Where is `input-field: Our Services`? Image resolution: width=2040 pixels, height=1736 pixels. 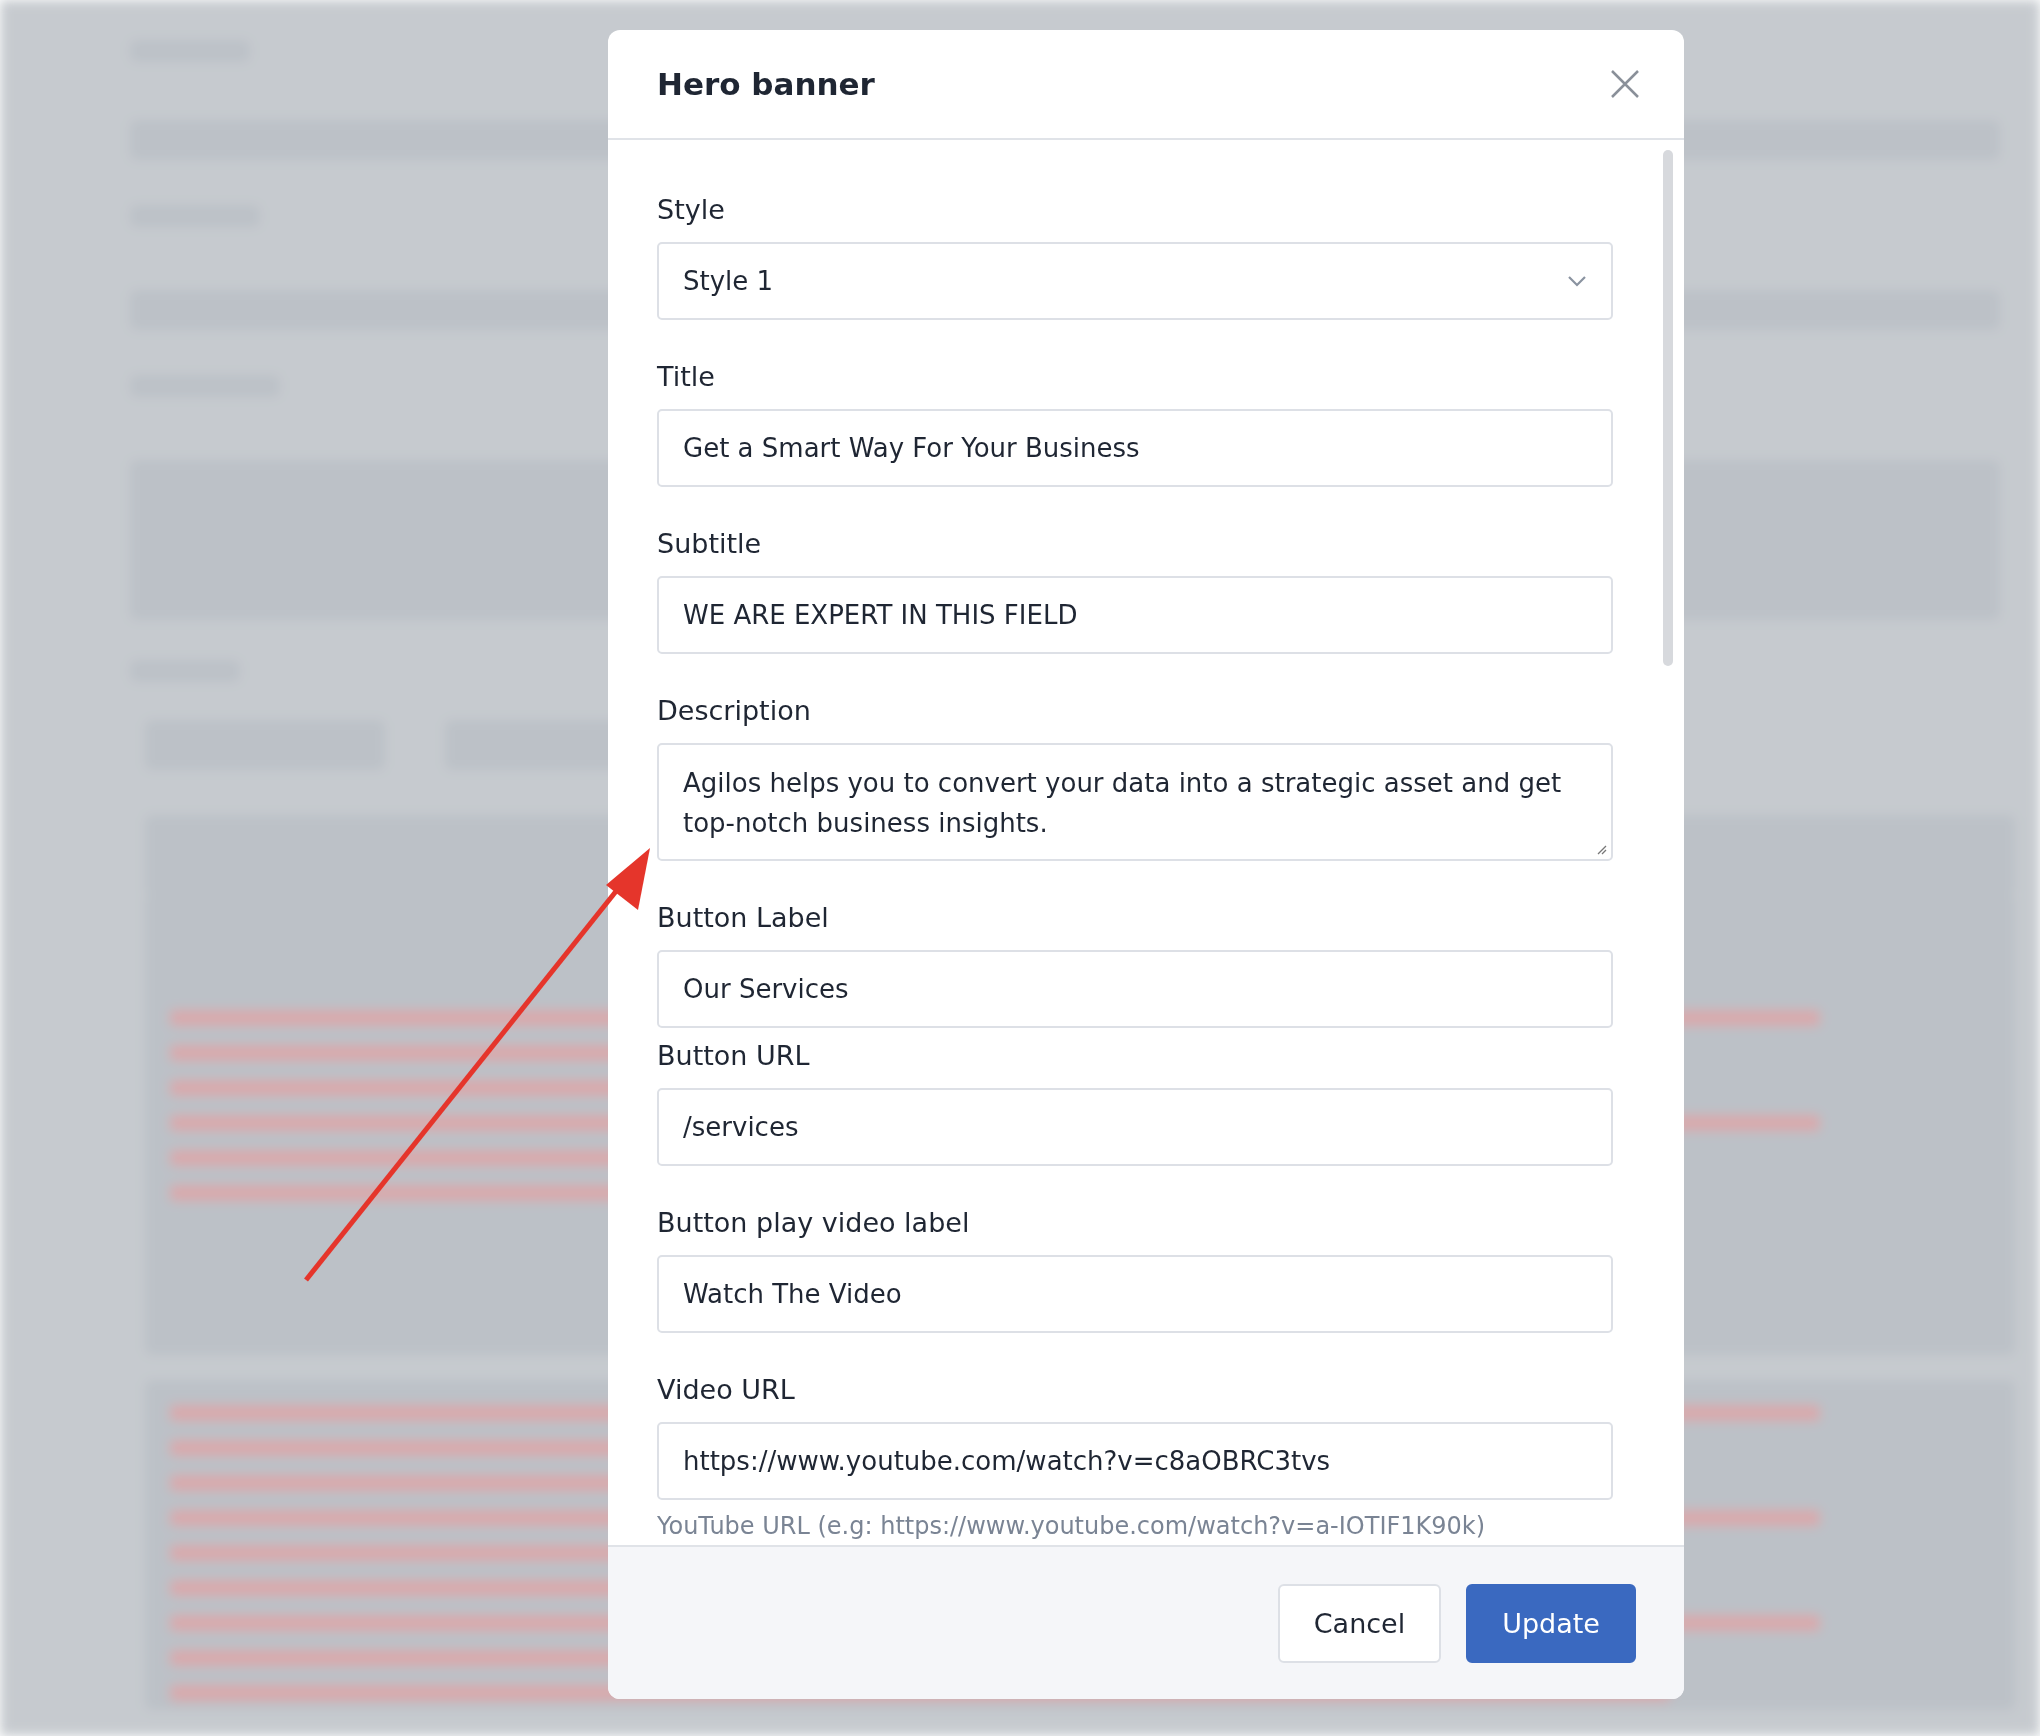 input-field: Our Services is located at coordinates (1135, 989).